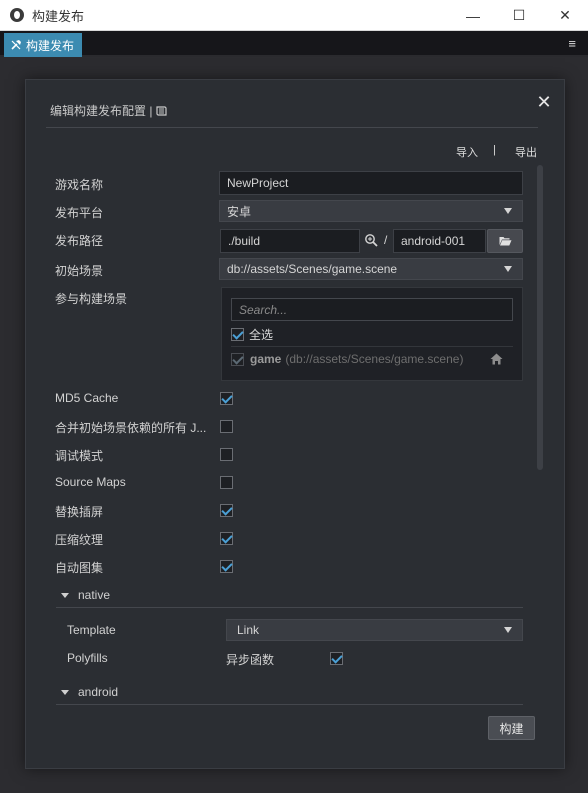  What do you see at coordinates (79, 456) in the screenshot?
I see `option-label-debug: 调试模式` at bounding box center [79, 456].